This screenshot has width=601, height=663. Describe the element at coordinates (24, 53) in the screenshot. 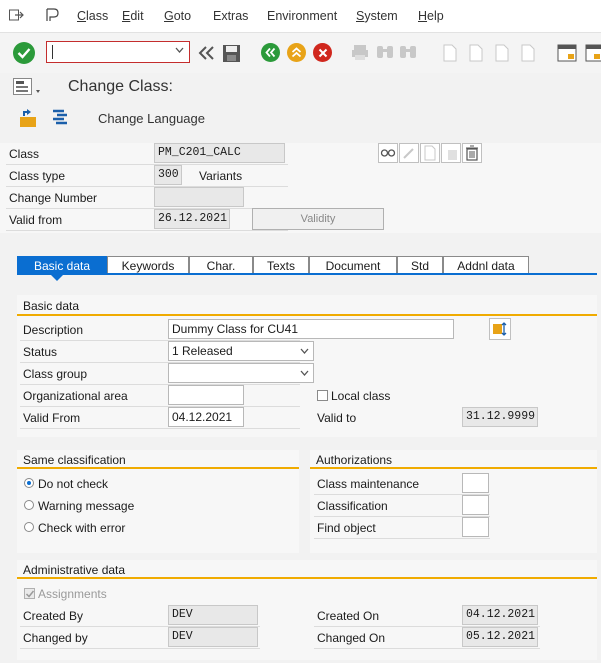

I see `enter-icon` at that location.